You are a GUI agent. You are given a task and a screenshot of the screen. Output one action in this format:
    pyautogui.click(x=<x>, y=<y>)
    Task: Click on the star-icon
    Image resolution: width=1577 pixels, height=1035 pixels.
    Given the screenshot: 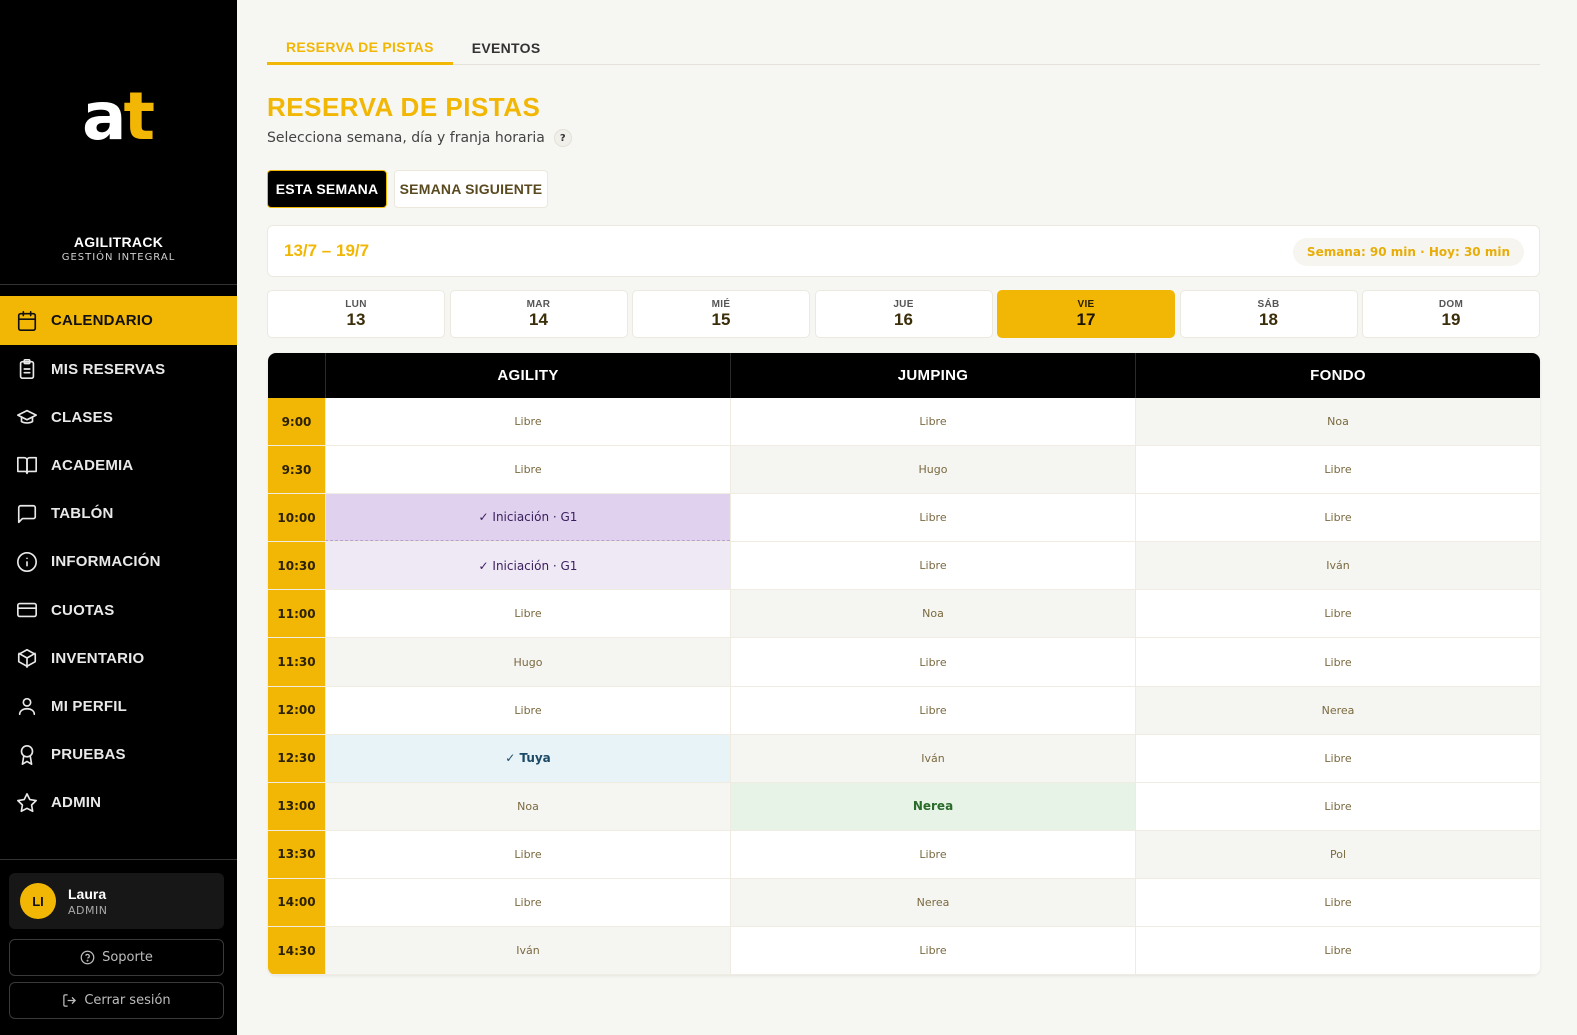 What is the action you would take?
    pyautogui.click(x=27, y=802)
    